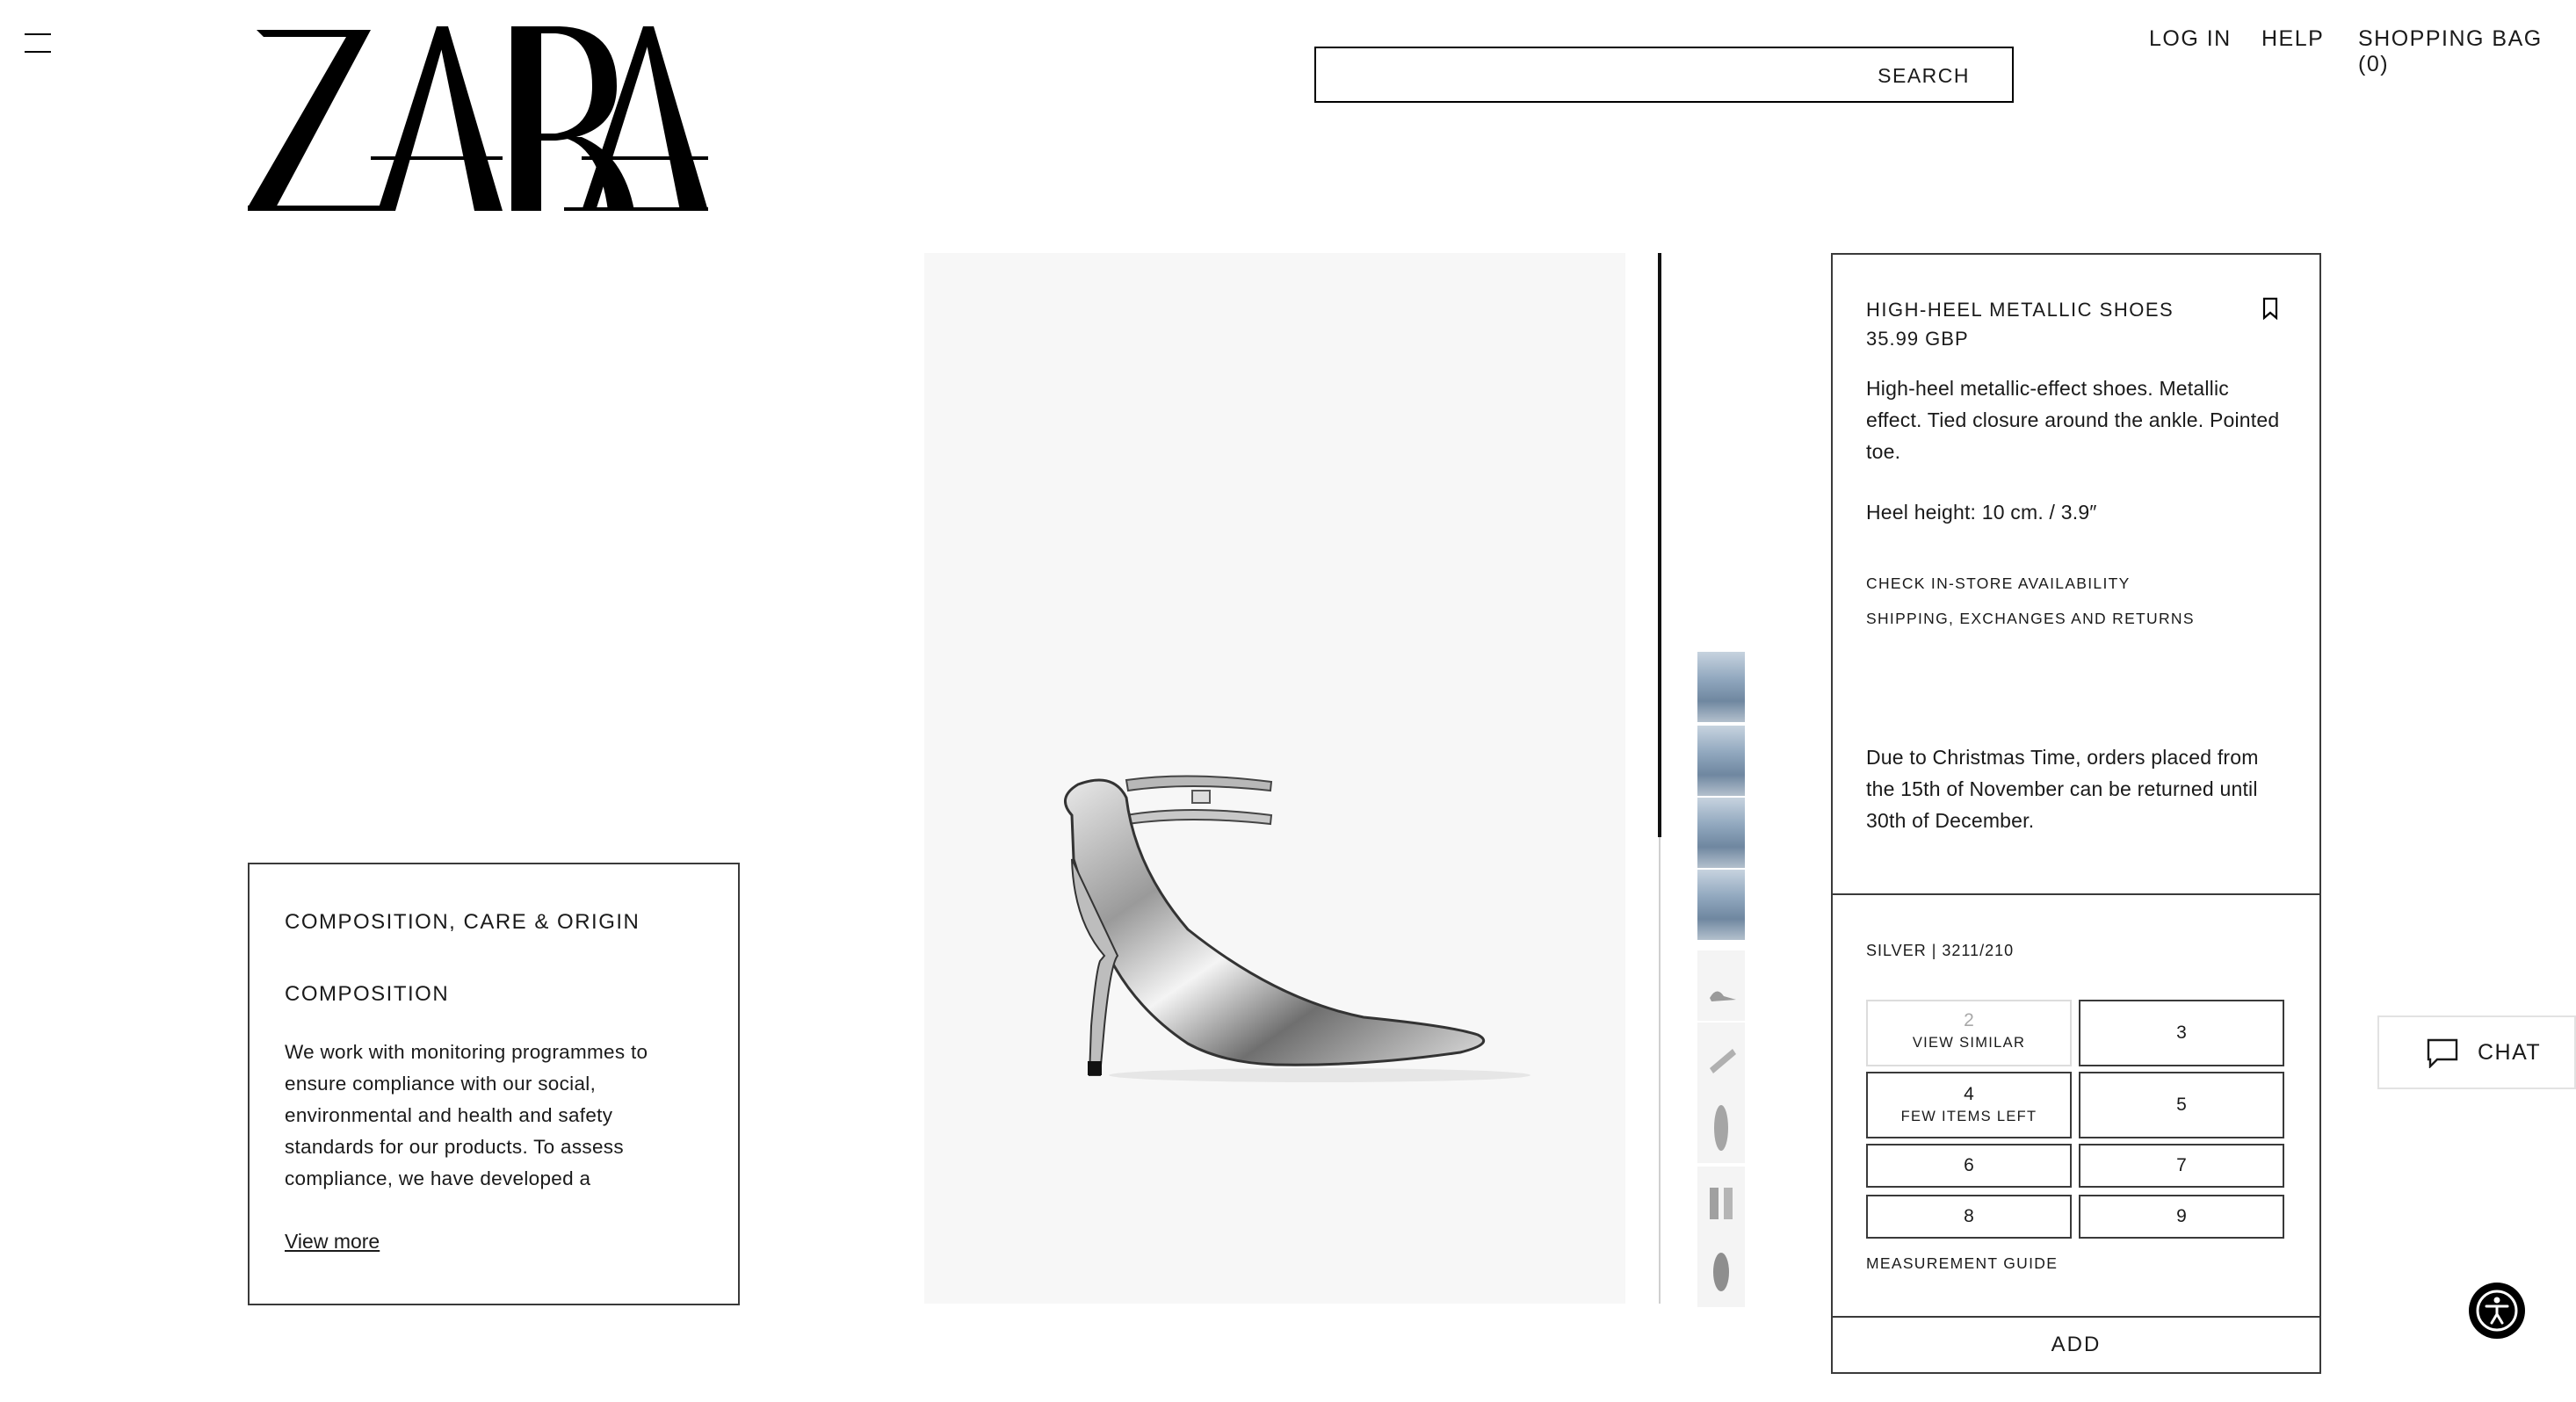  I want to click on size-label: 9, so click(2181, 1216).